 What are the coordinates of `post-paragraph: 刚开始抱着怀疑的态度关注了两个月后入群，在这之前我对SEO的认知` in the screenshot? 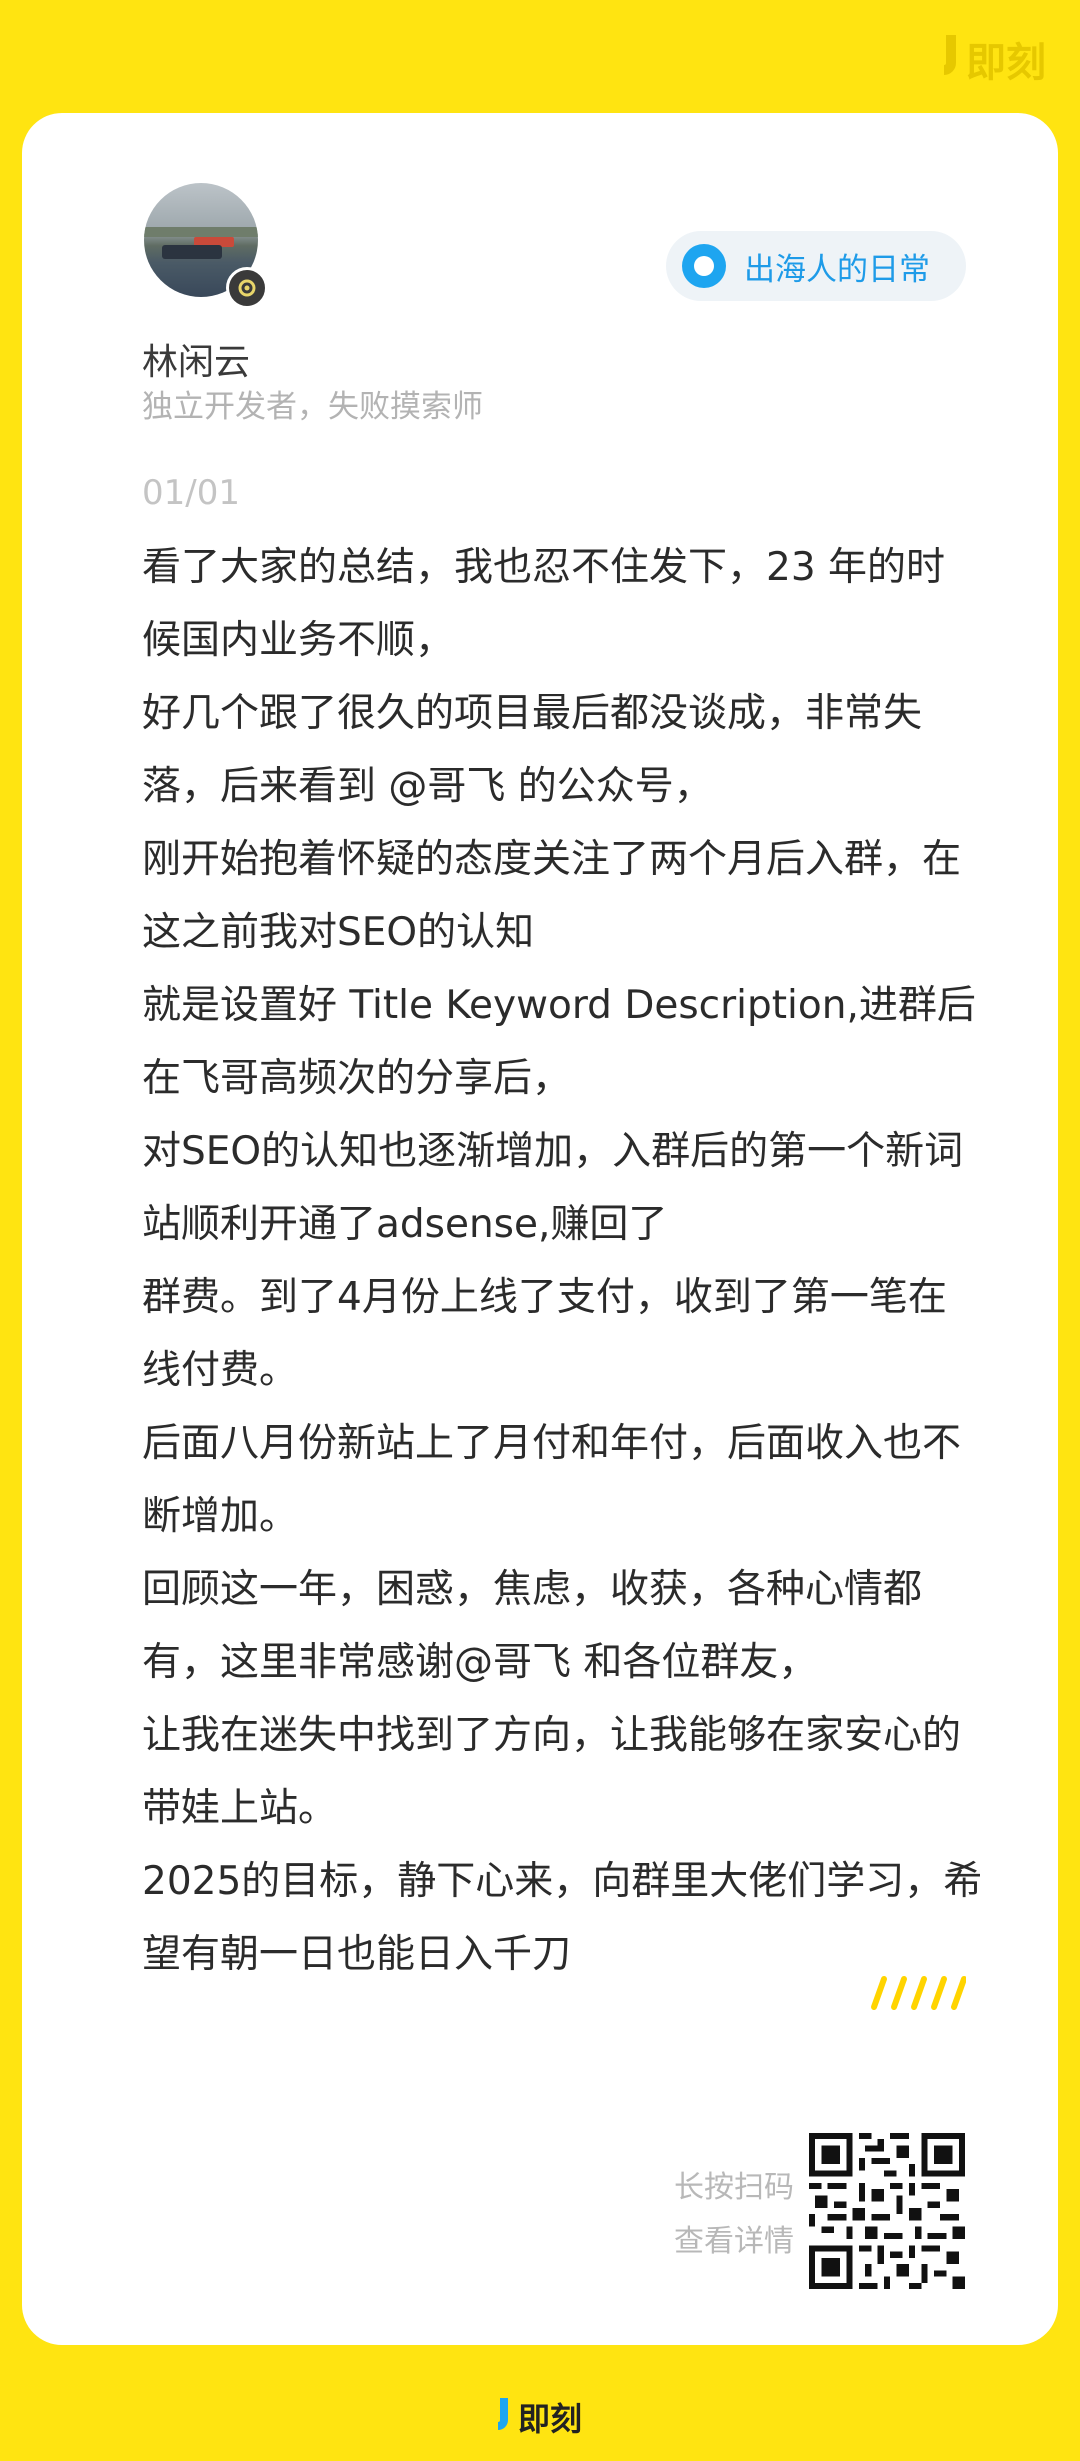 It's located at (552, 896).